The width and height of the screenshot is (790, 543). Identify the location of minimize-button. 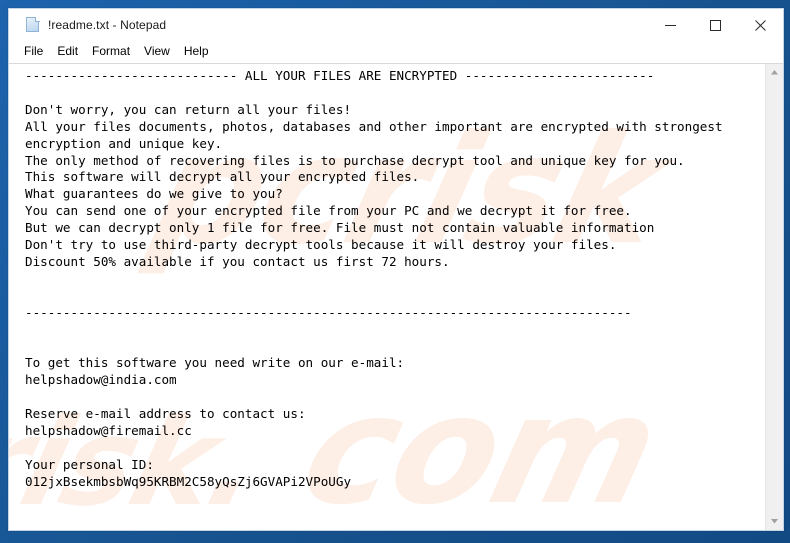
(670, 25).